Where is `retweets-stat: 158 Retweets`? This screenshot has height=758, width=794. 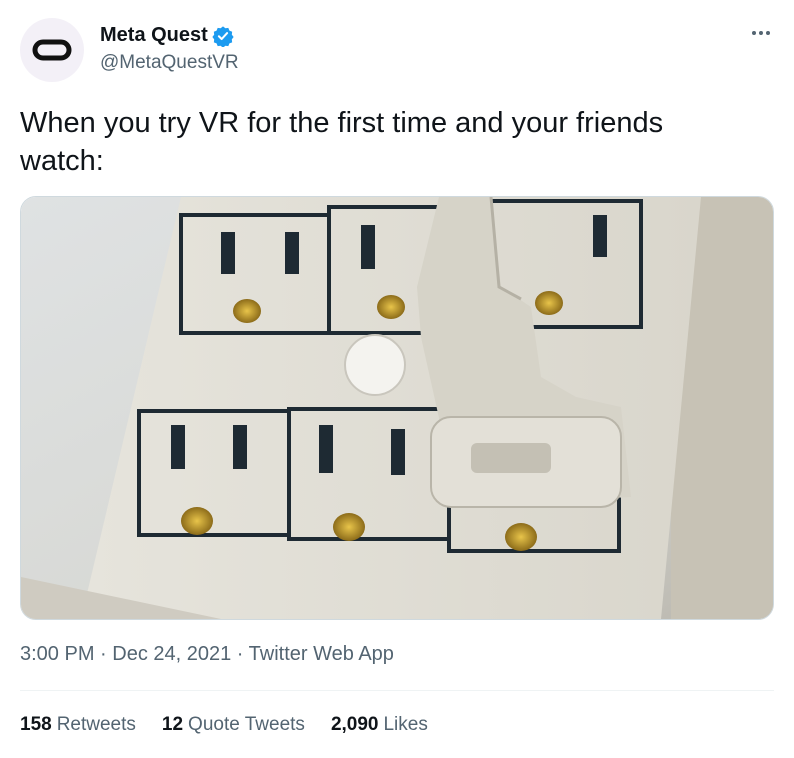 retweets-stat: 158 Retweets is located at coordinates (78, 725).